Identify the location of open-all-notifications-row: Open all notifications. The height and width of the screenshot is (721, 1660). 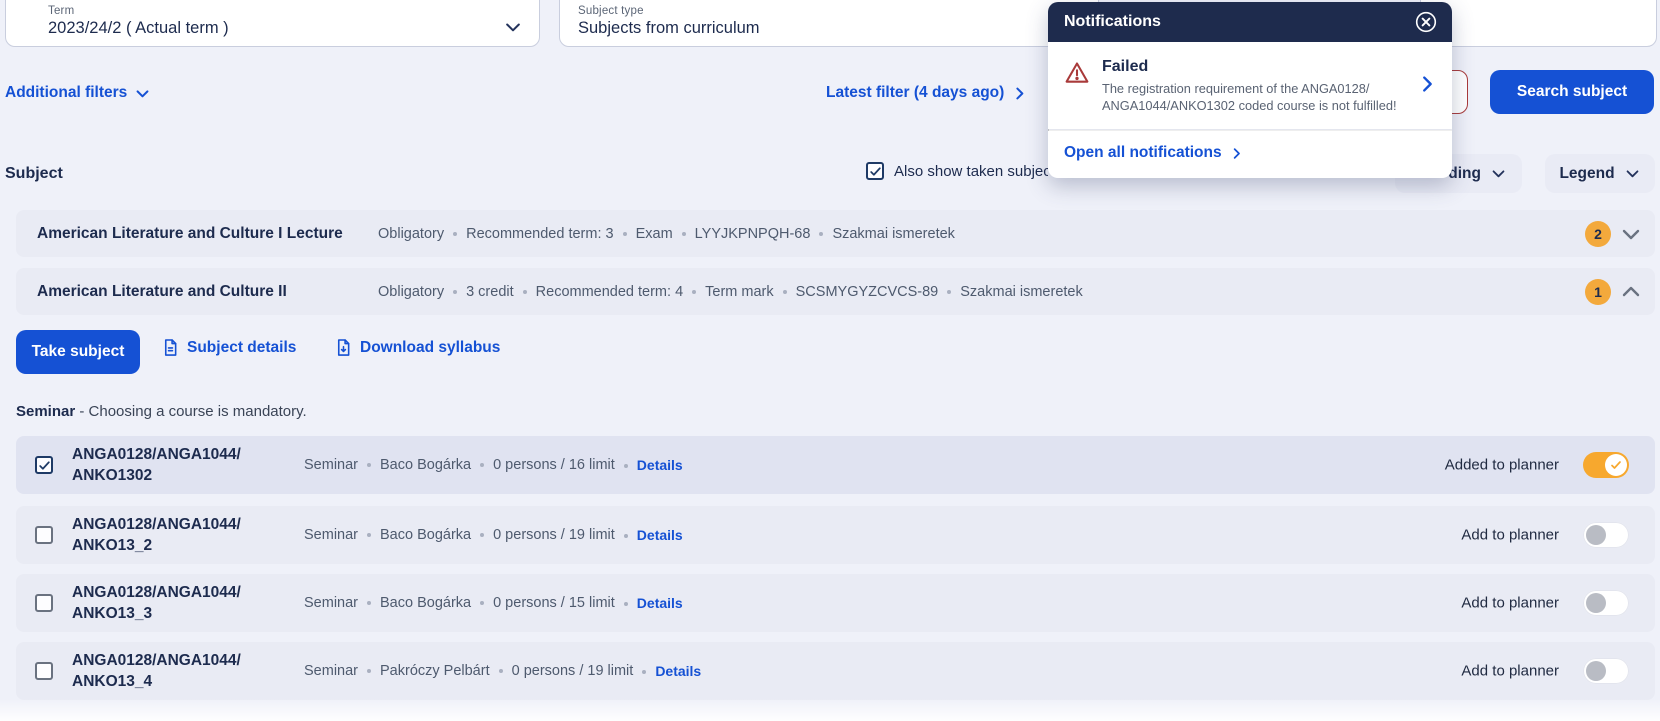
(1250, 154).